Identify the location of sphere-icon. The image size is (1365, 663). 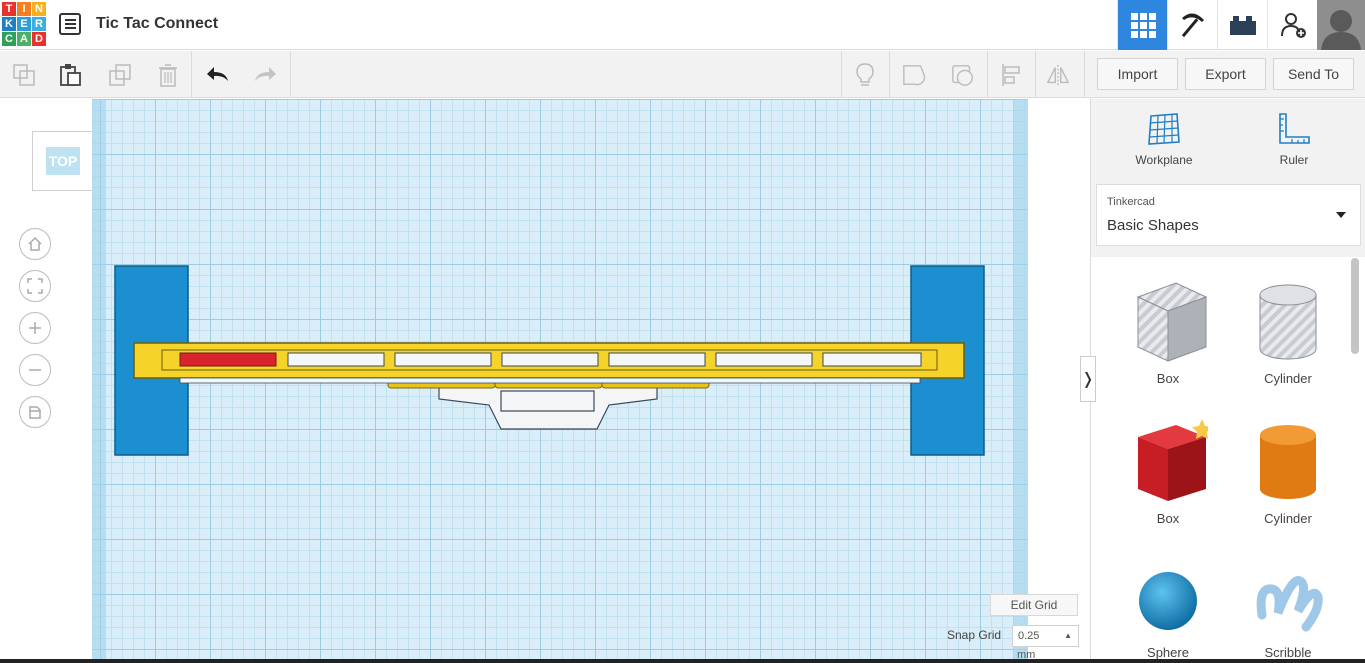
(1168, 601).